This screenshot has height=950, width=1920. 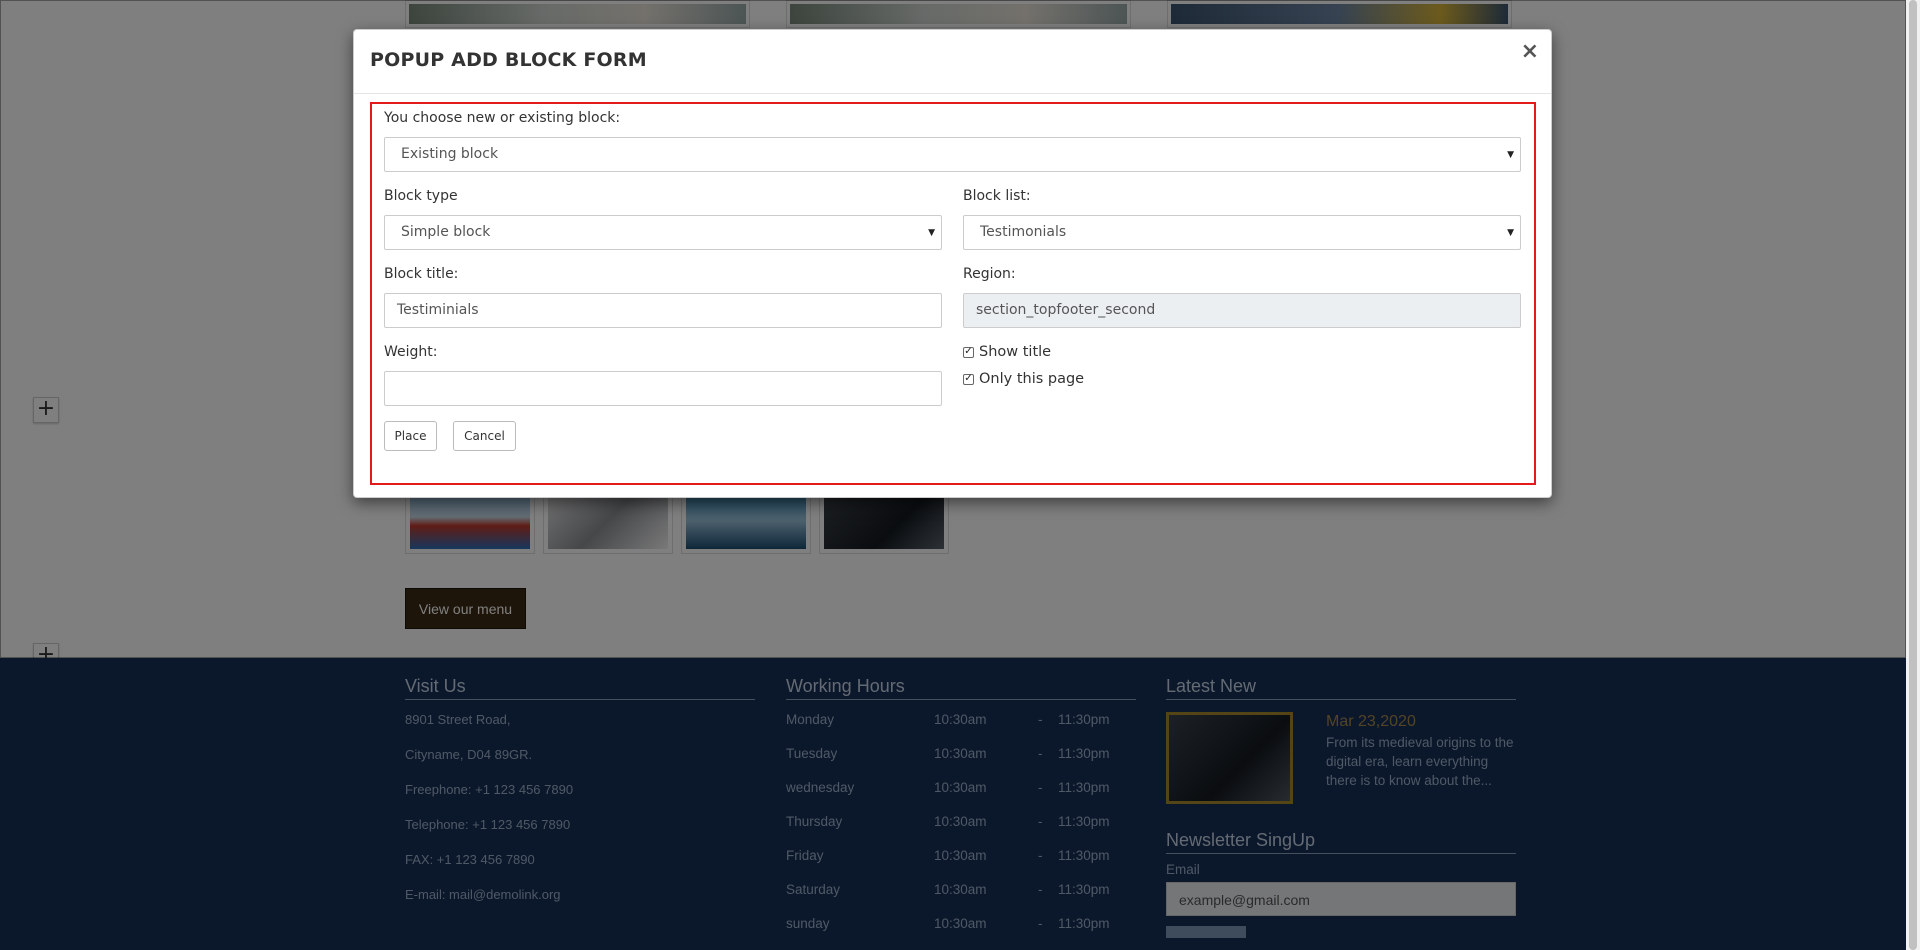 I want to click on close-button: ×, so click(x=1530, y=52).